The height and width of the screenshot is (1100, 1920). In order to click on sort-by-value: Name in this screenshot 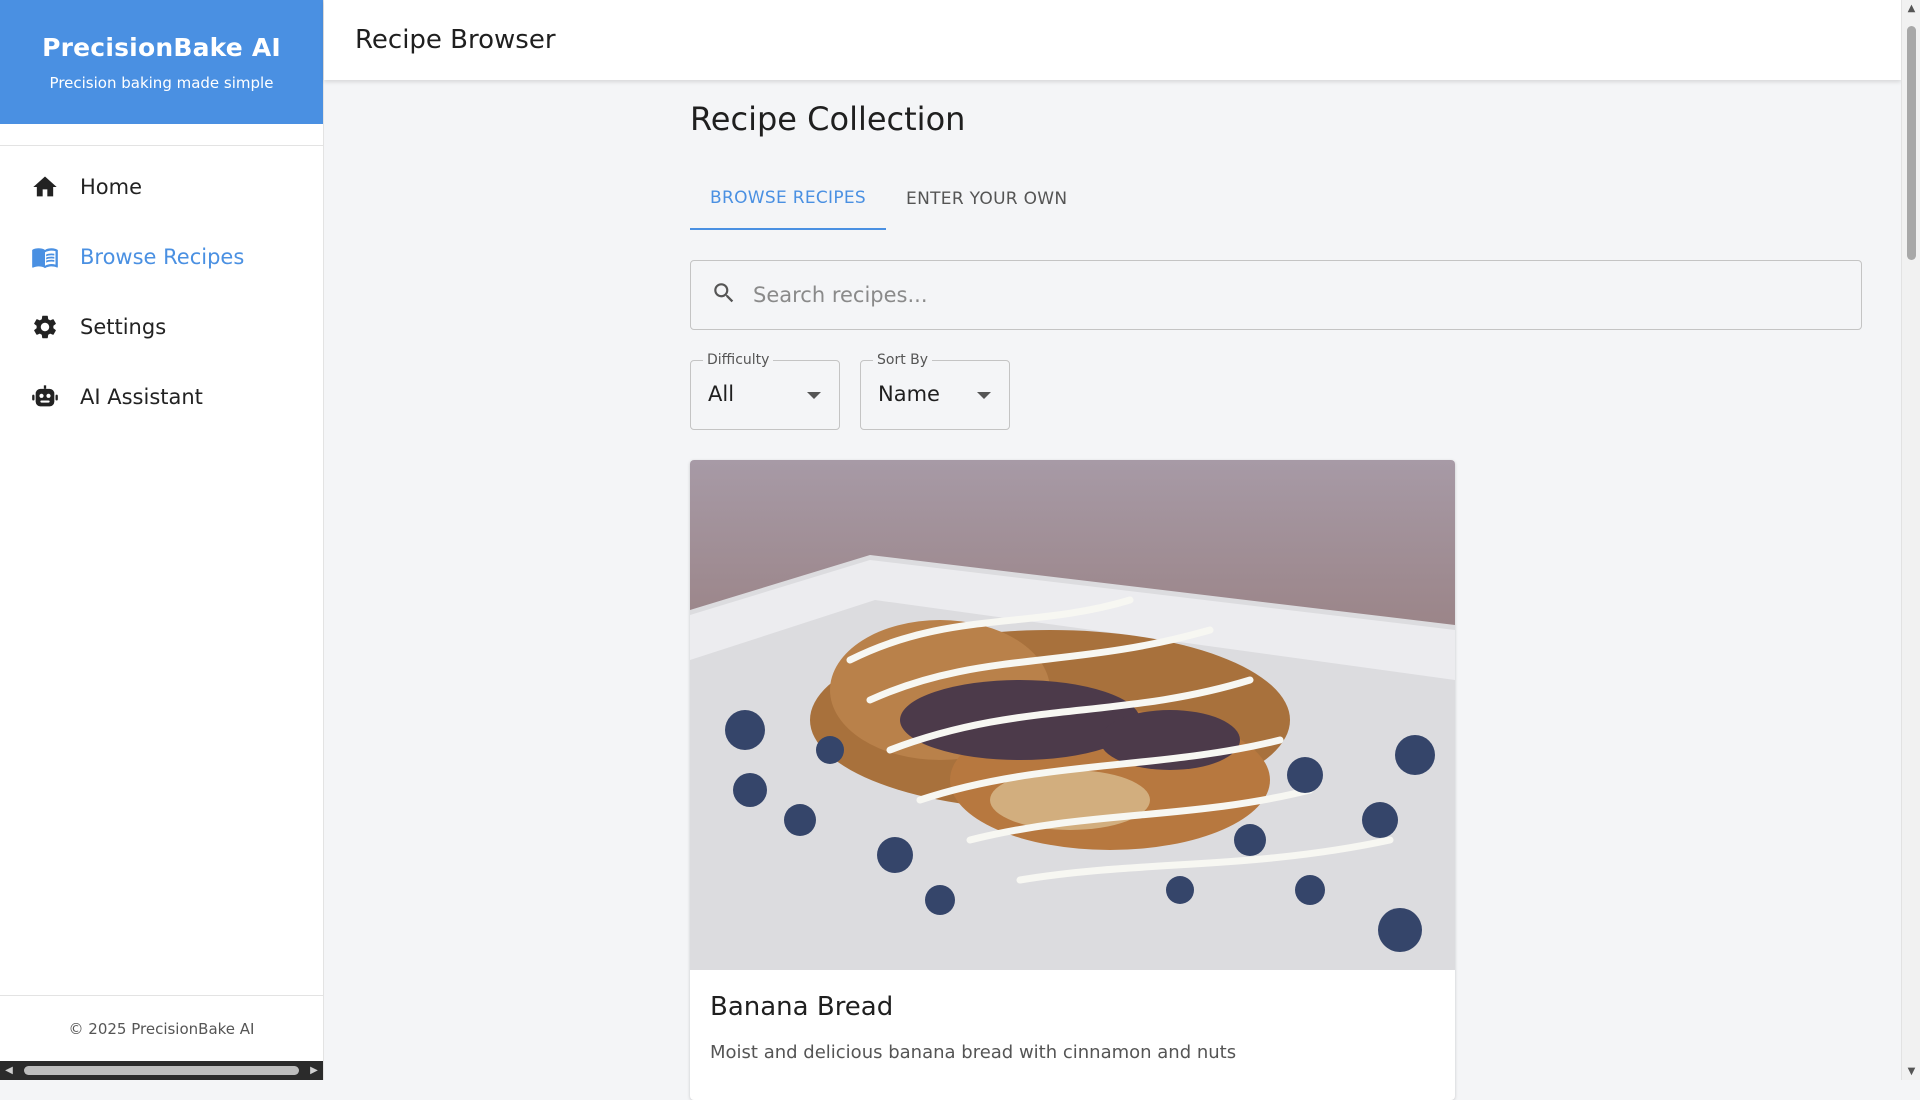, I will do `click(909, 394)`.